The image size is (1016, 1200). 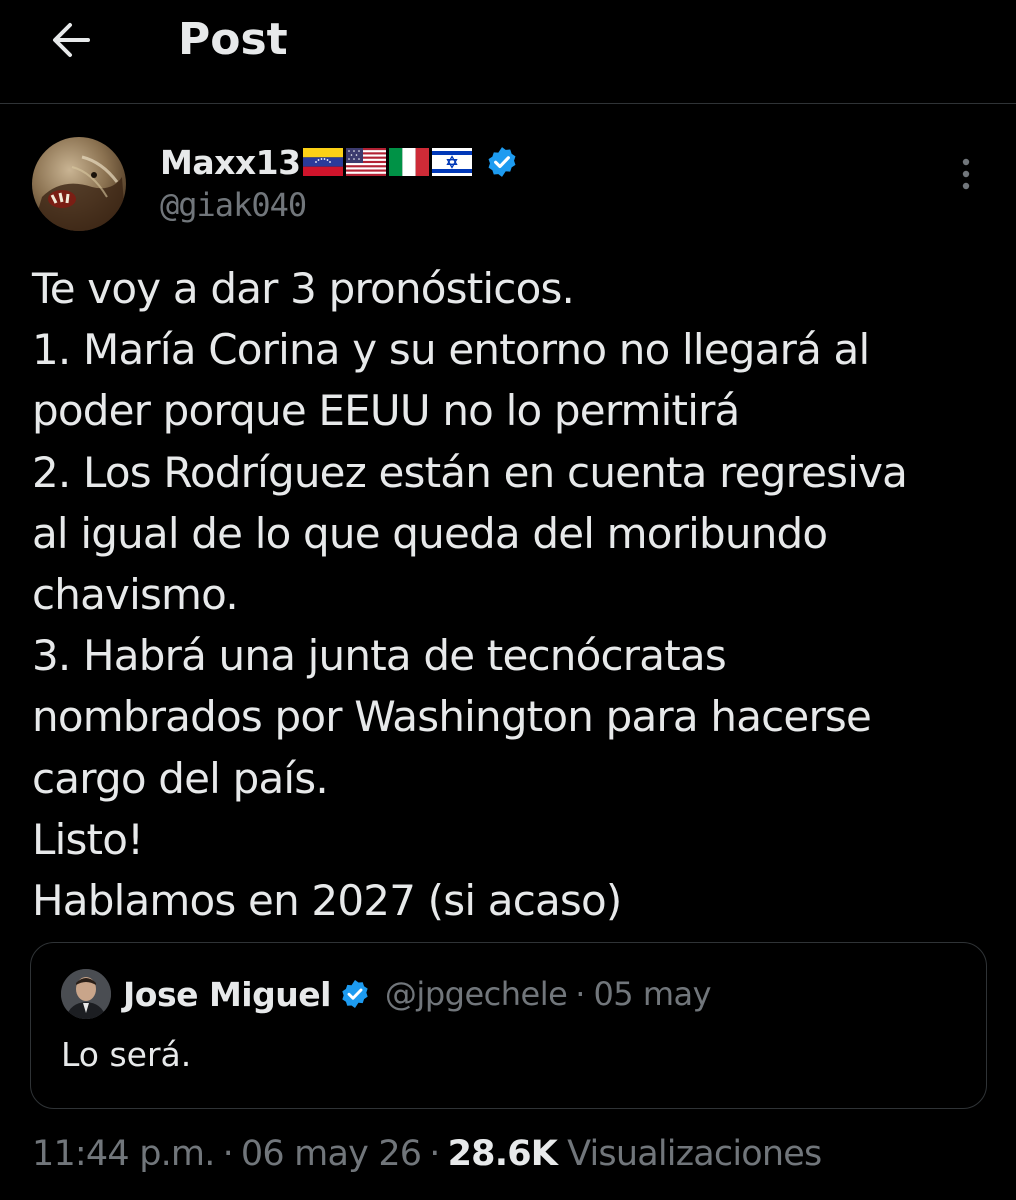 I want to click on author-name-row: Maxx13, so click(x=339, y=162).